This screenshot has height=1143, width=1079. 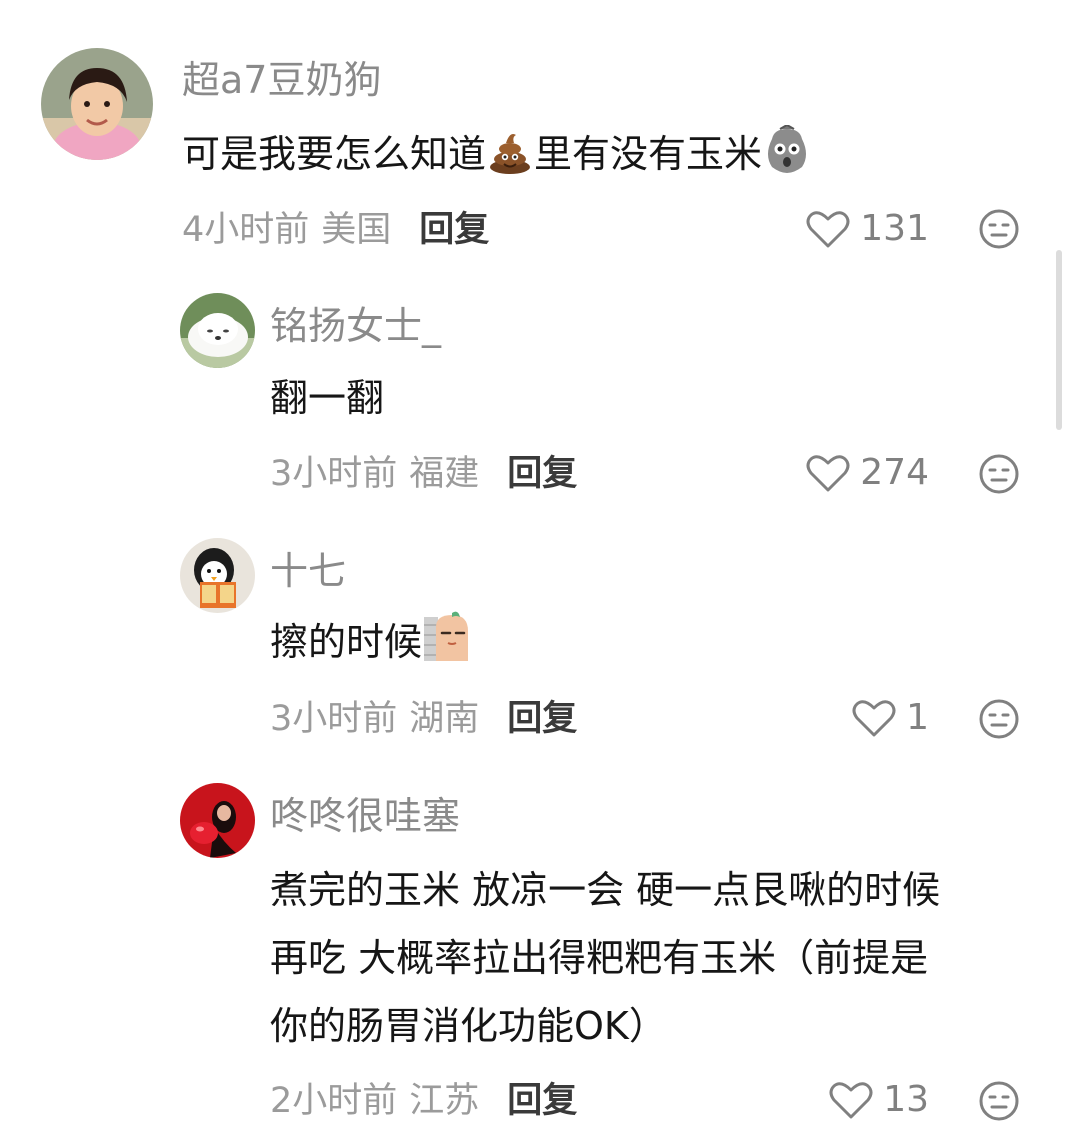 I want to click on like-count: 1, so click(x=917, y=717).